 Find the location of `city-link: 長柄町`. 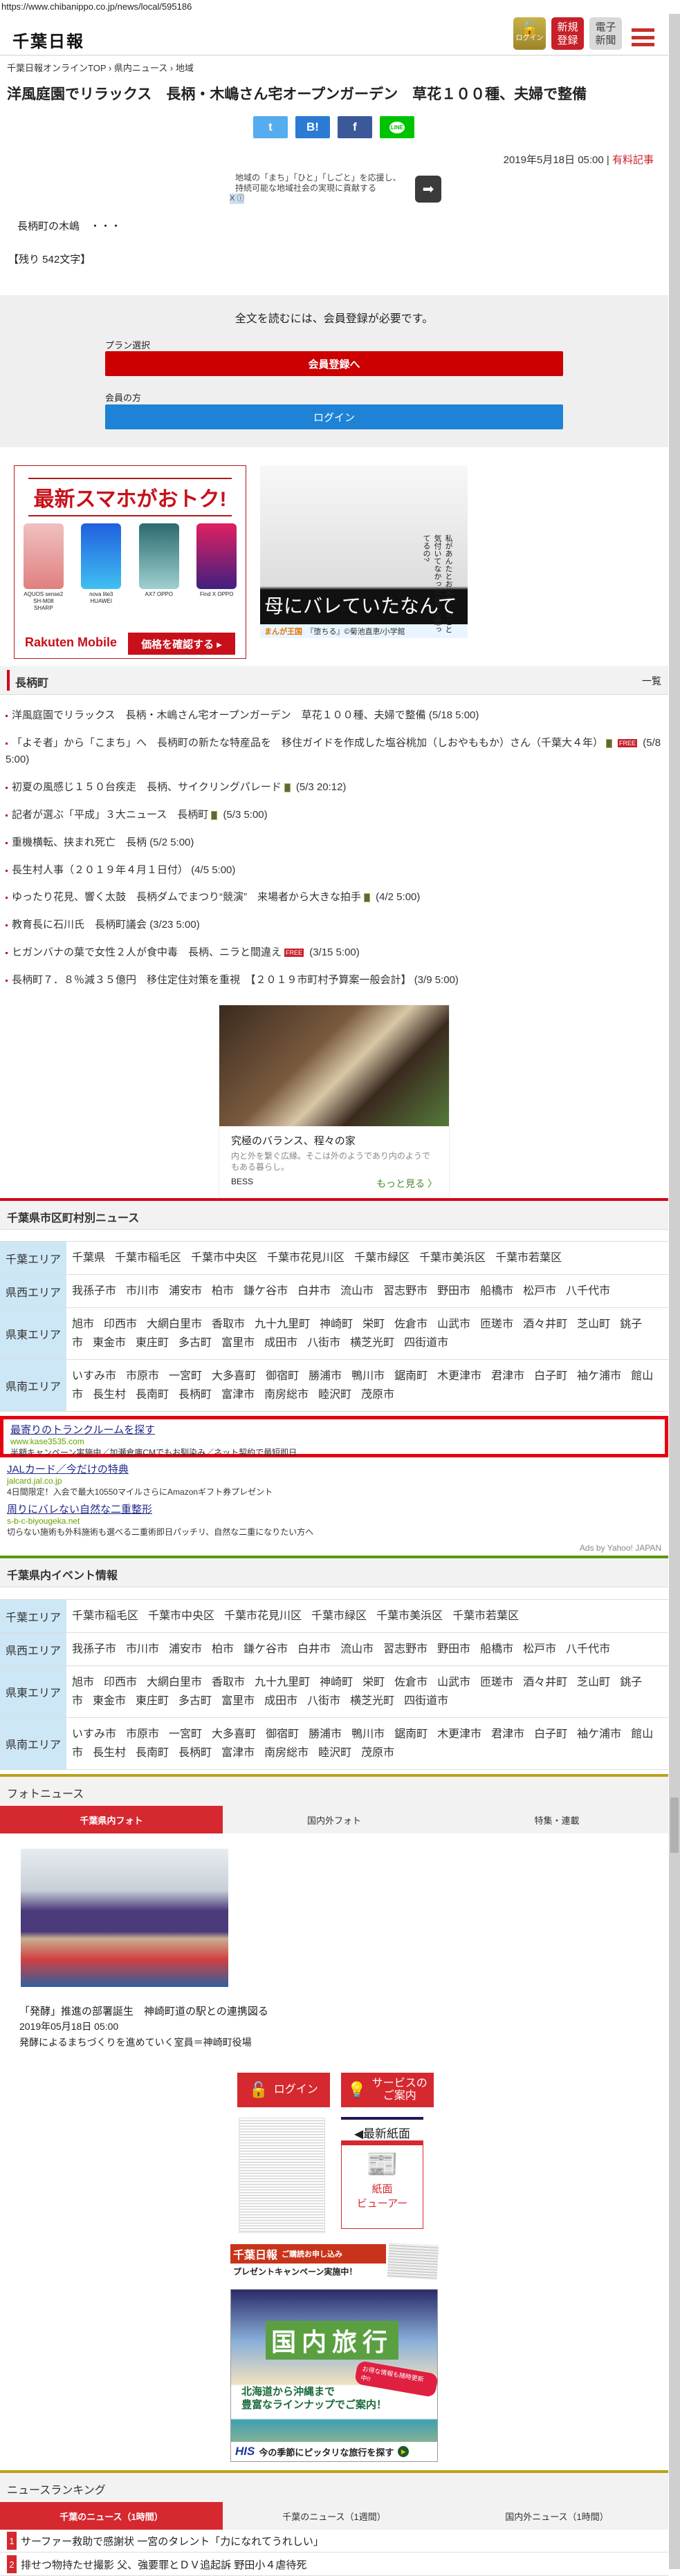

city-link: 長柄町 is located at coordinates (195, 1395).